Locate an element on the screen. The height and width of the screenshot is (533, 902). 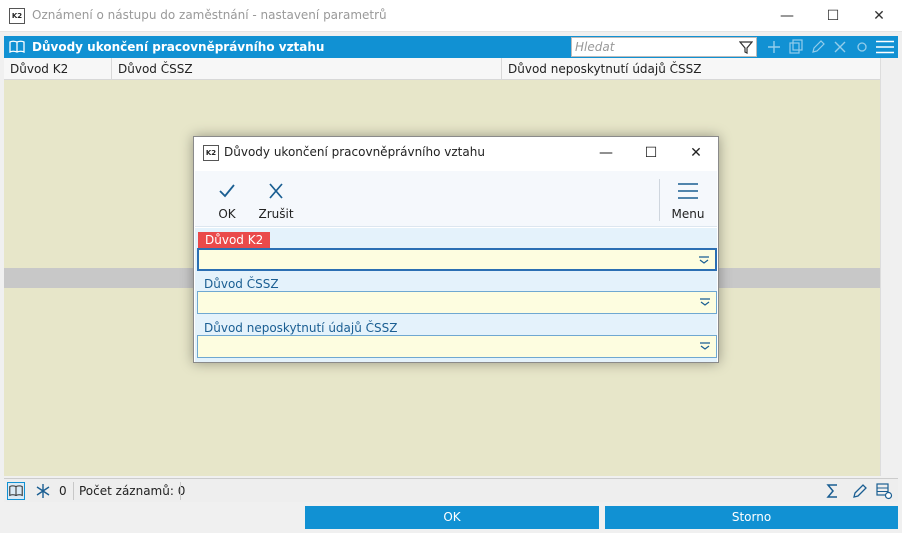
hamburger-menu-icon is located at coordinates (688, 191).